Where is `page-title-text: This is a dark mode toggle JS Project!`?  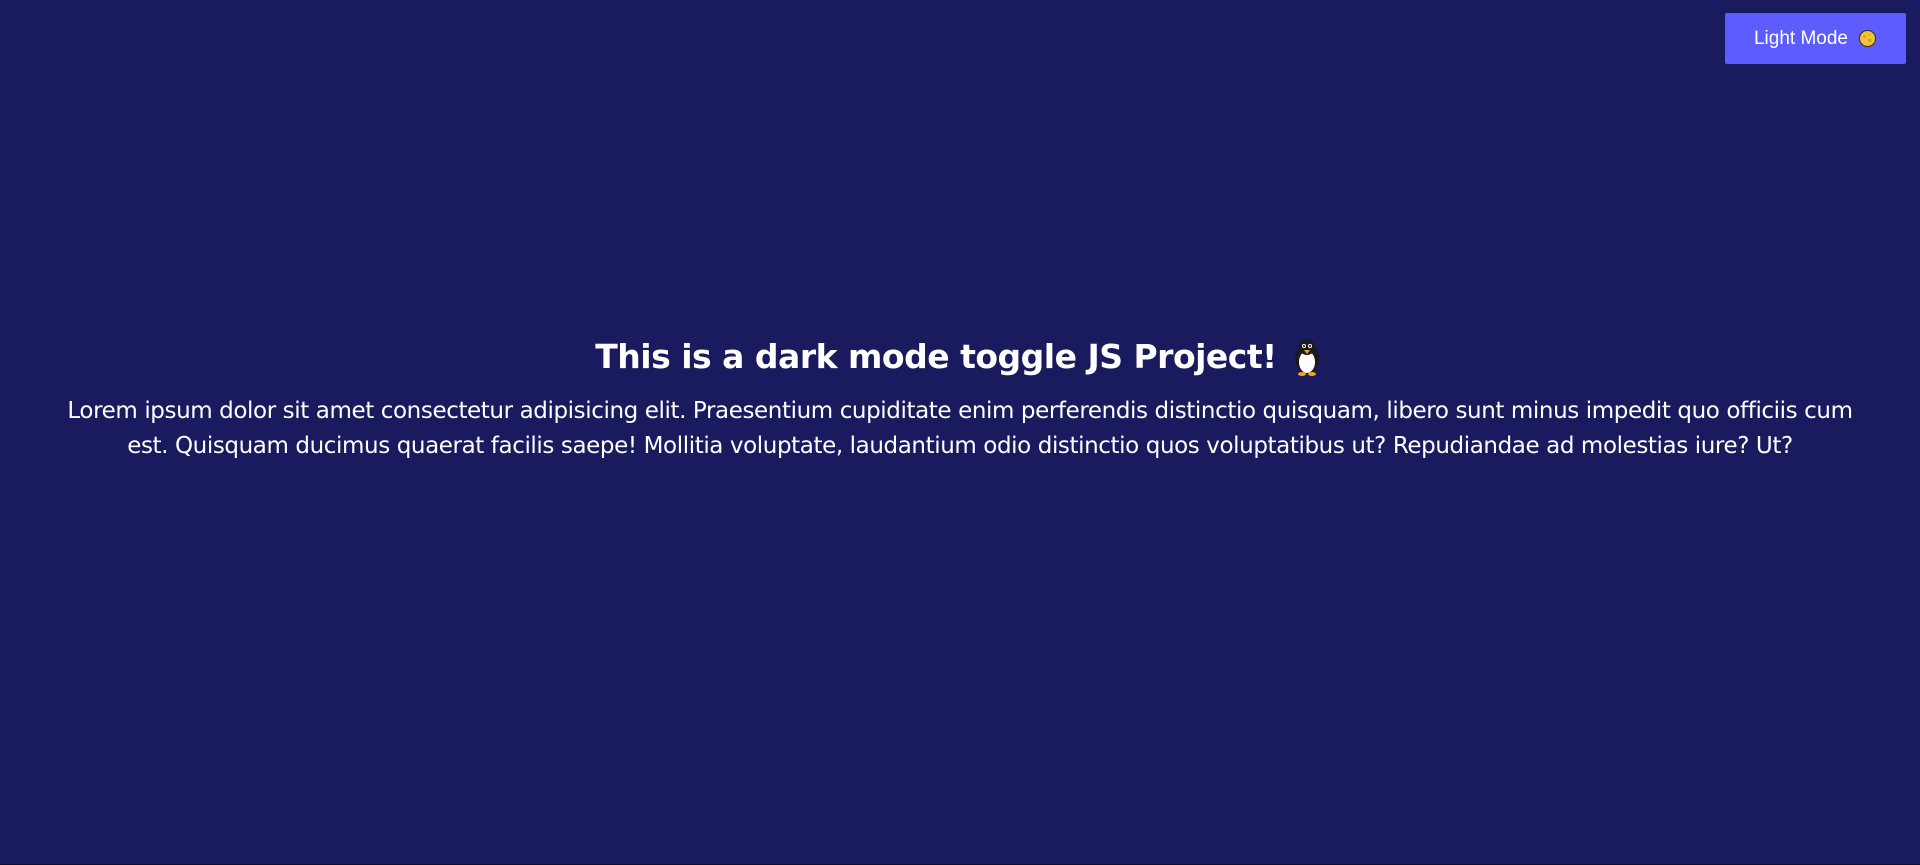 page-title-text: This is a dark mode toggle JS Project! is located at coordinates (936, 356).